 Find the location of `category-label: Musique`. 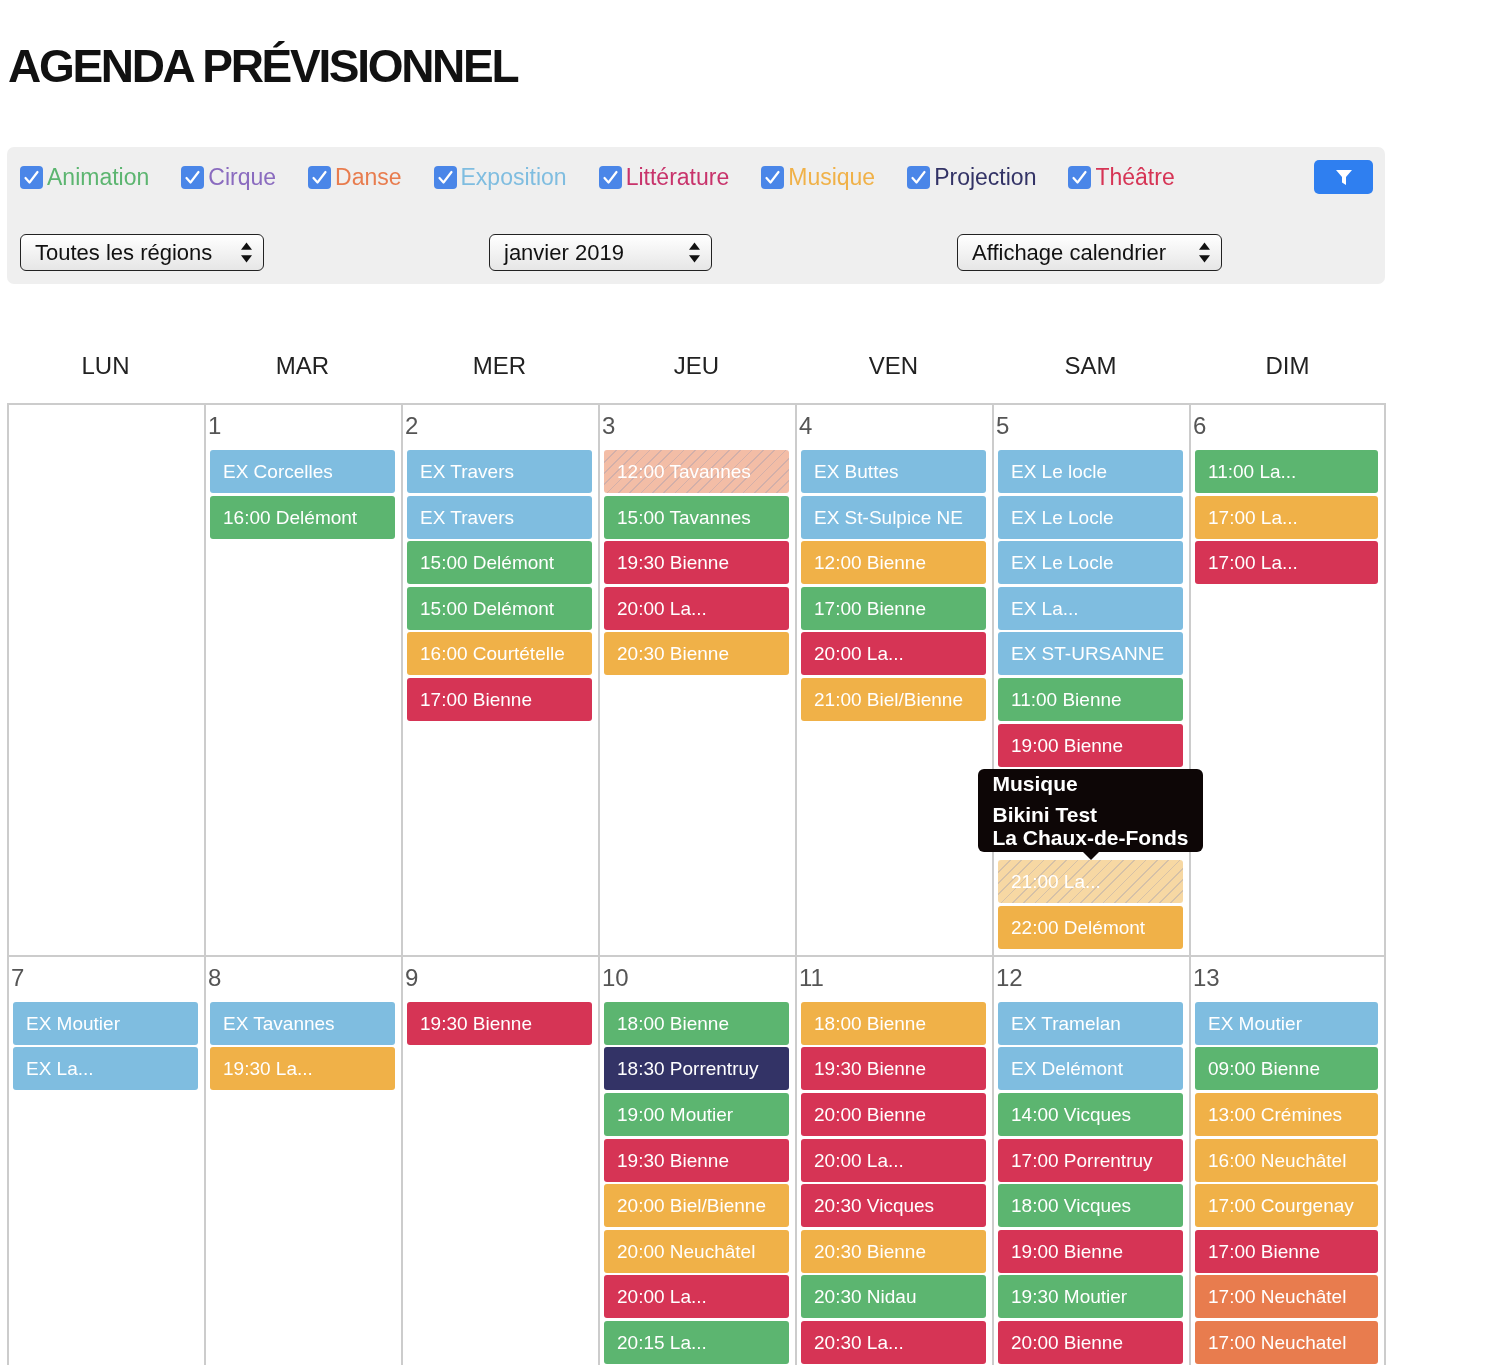

category-label: Musique is located at coordinates (832, 177).